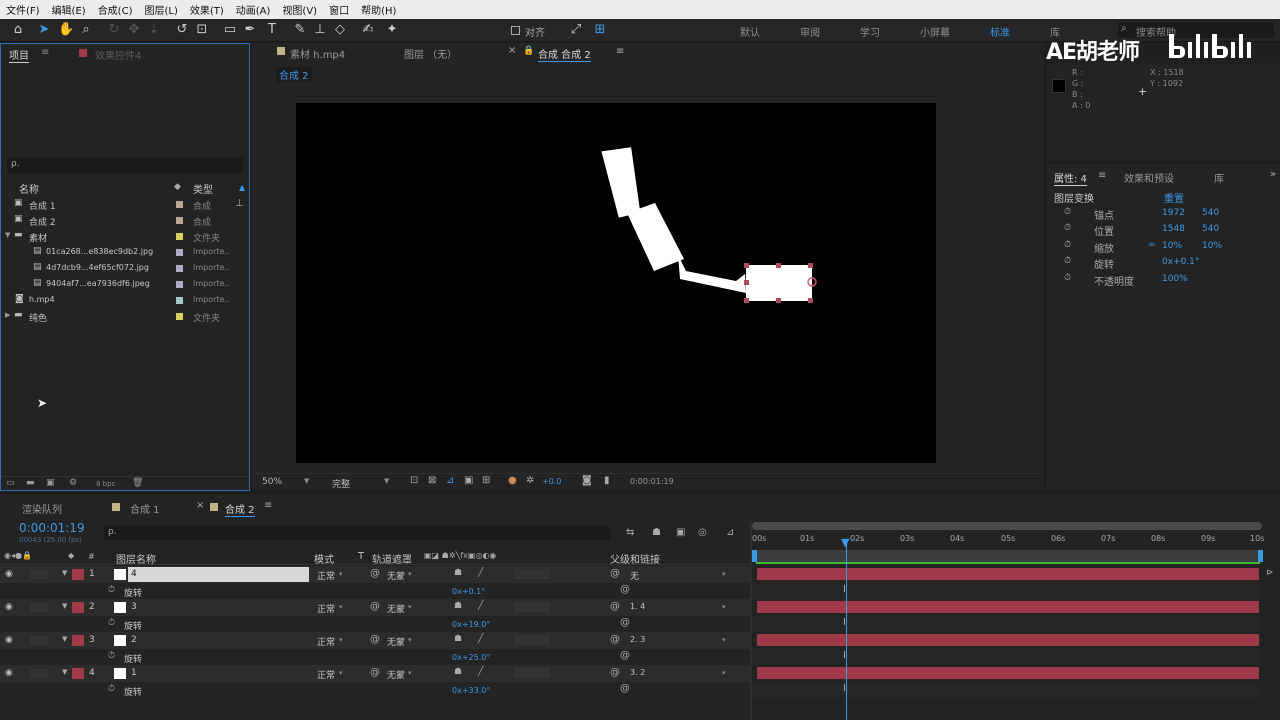 Image resolution: width=1280 pixels, height=720 pixels. Describe the element at coordinates (299, 9) in the screenshot. I see `menu-view: 视图(V)` at that location.